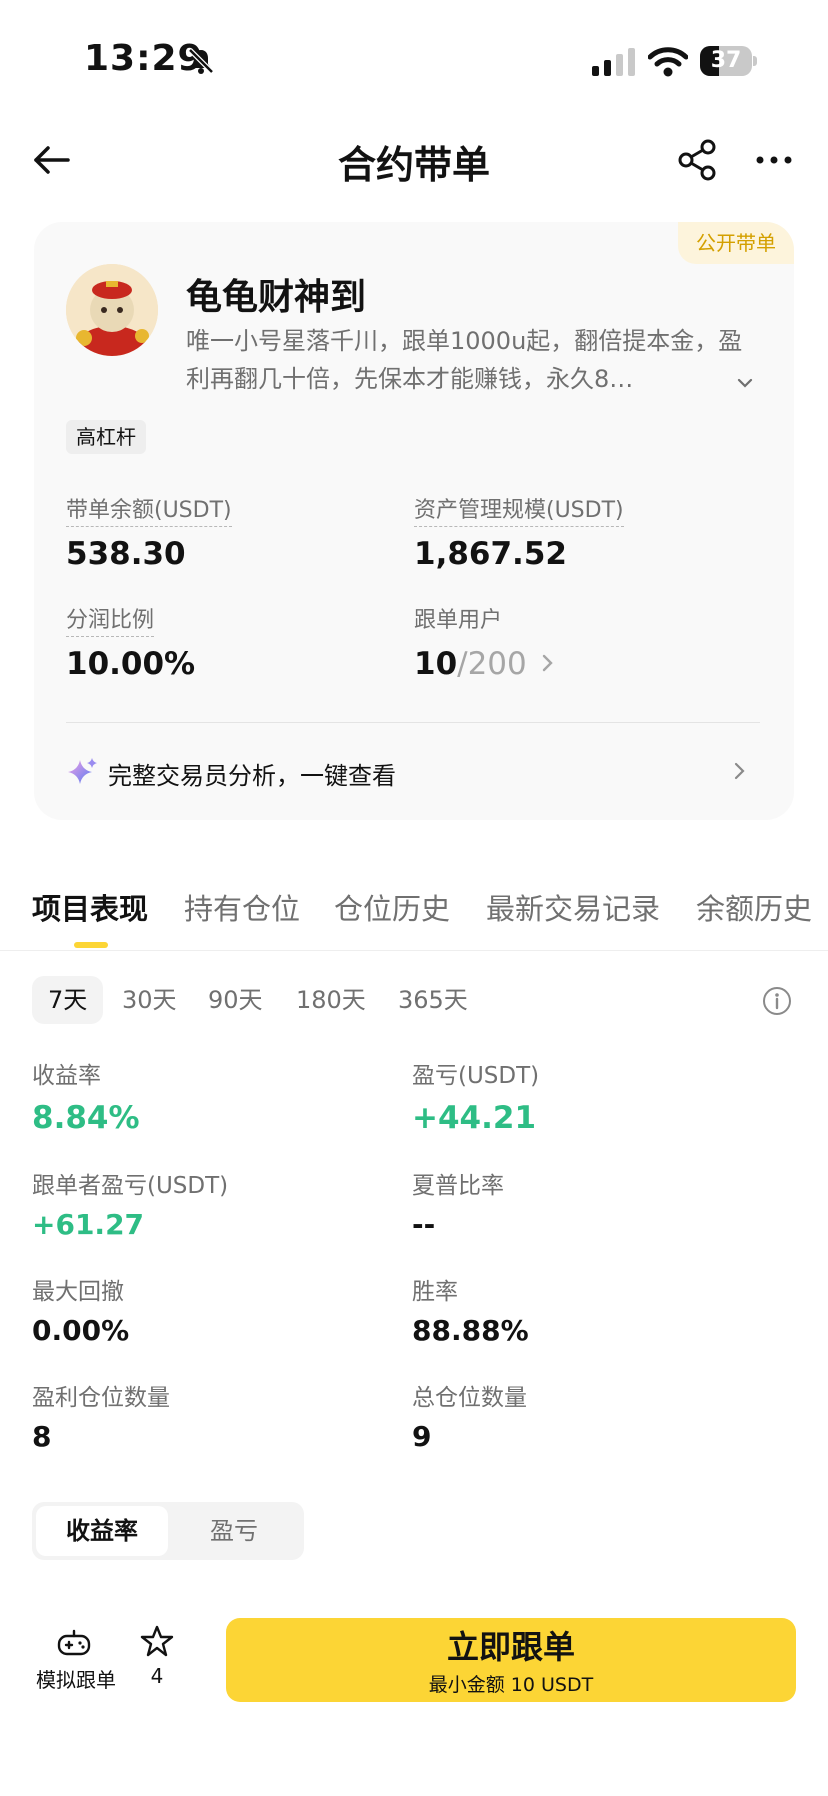 This screenshot has height=1796, width=828. Describe the element at coordinates (130, 1186) in the screenshot. I see `copier-pnl-label: 跟单者盈亏(USDT)` at that location.